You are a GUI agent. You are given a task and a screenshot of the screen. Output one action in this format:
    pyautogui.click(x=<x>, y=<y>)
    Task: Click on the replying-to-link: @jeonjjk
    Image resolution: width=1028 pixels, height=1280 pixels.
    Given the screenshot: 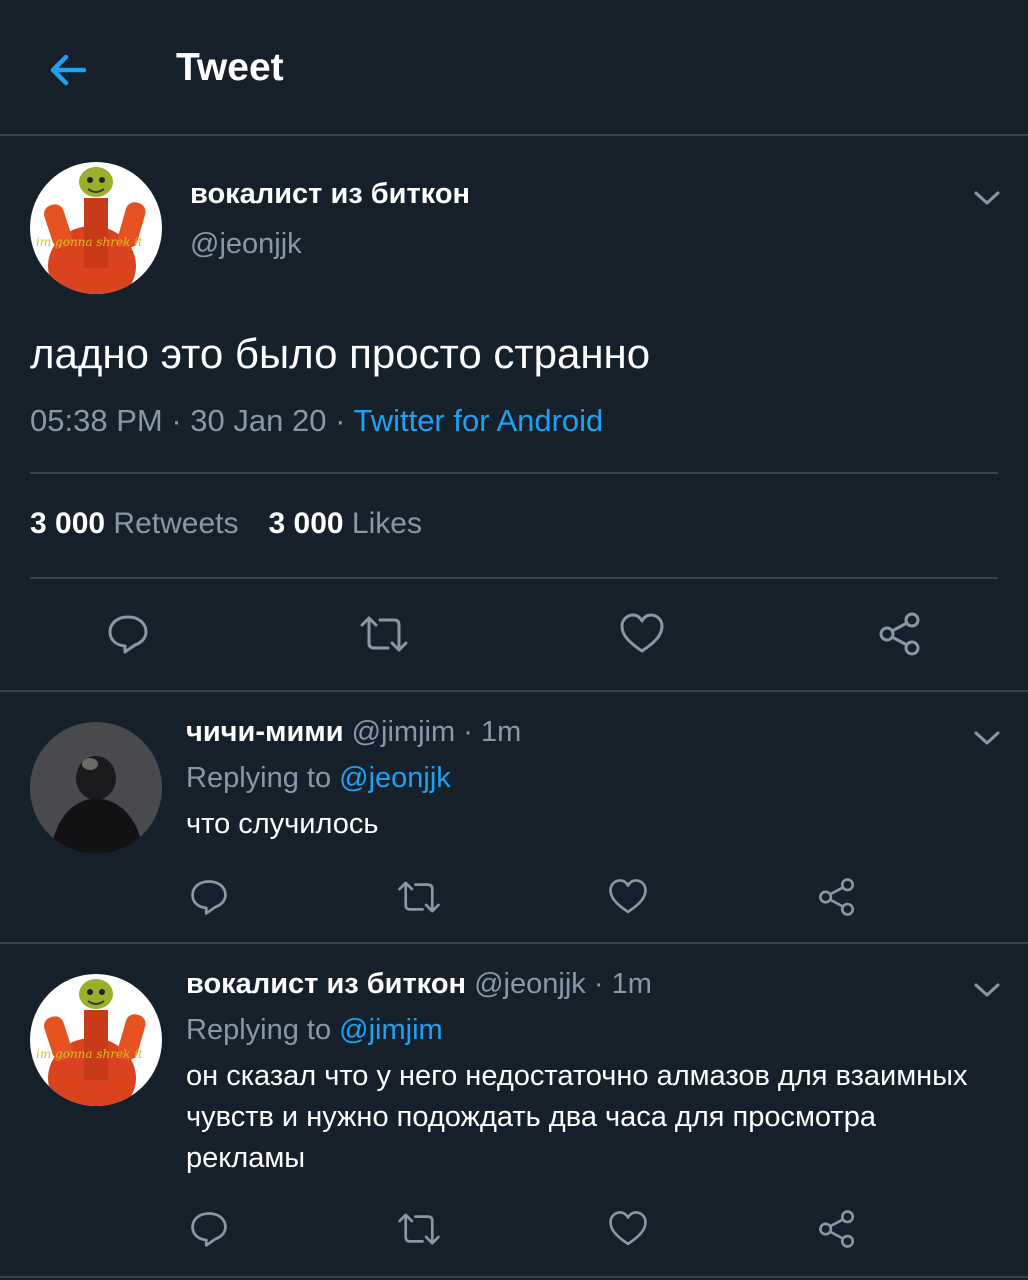 What is the action you would take?
    pyautogui.click(x=395, y=778)
    